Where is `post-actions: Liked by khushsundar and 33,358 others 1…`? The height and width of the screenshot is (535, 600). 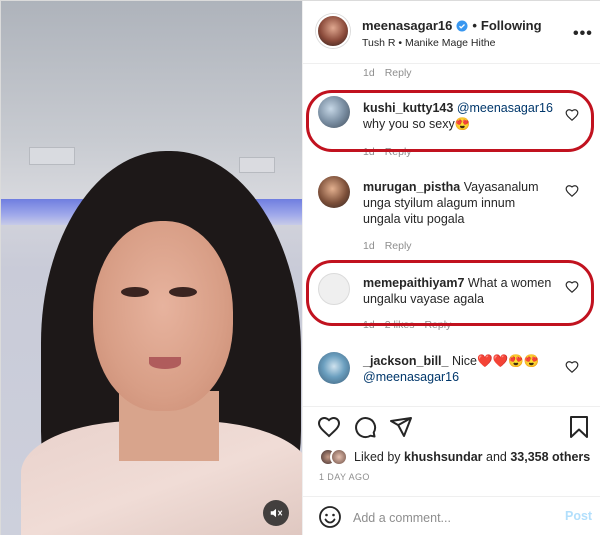
post-actions: Liked by khushsundar and 33,358 others 1… is located at coordinates (451, 451).